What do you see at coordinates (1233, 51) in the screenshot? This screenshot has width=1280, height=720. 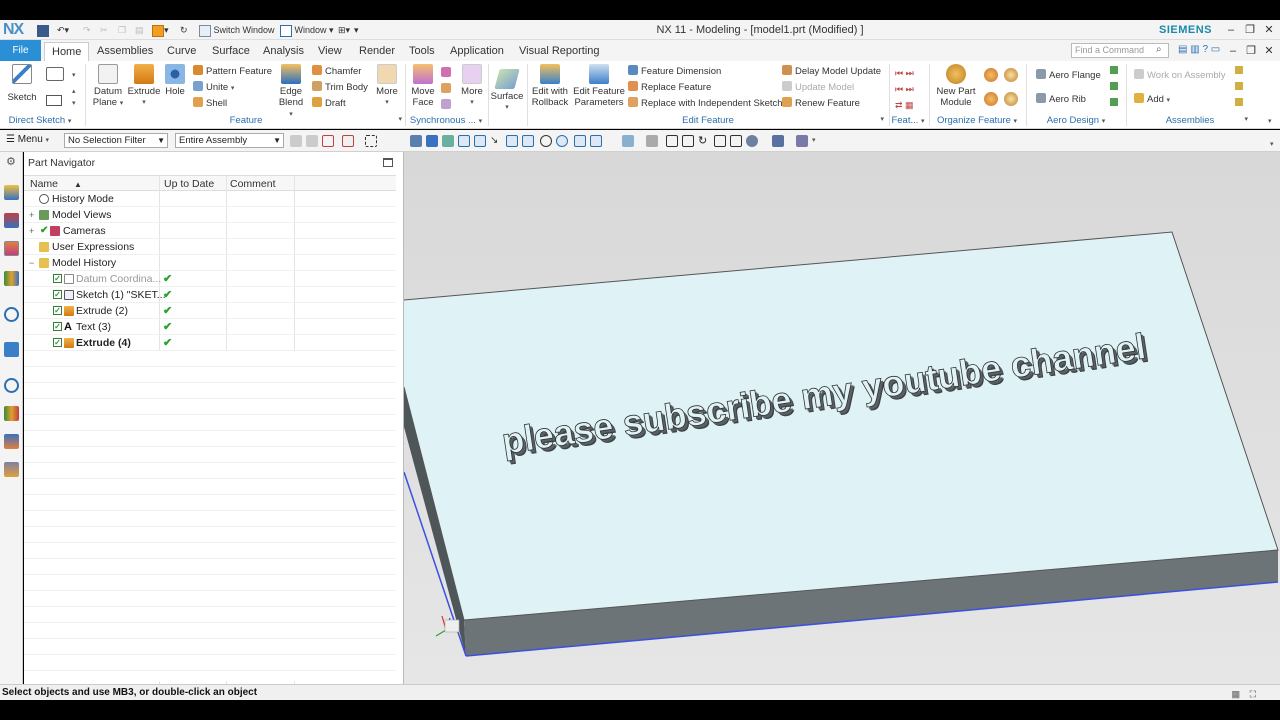 I see `doc-minimize-button: –` at bounding box center [1233, 51].